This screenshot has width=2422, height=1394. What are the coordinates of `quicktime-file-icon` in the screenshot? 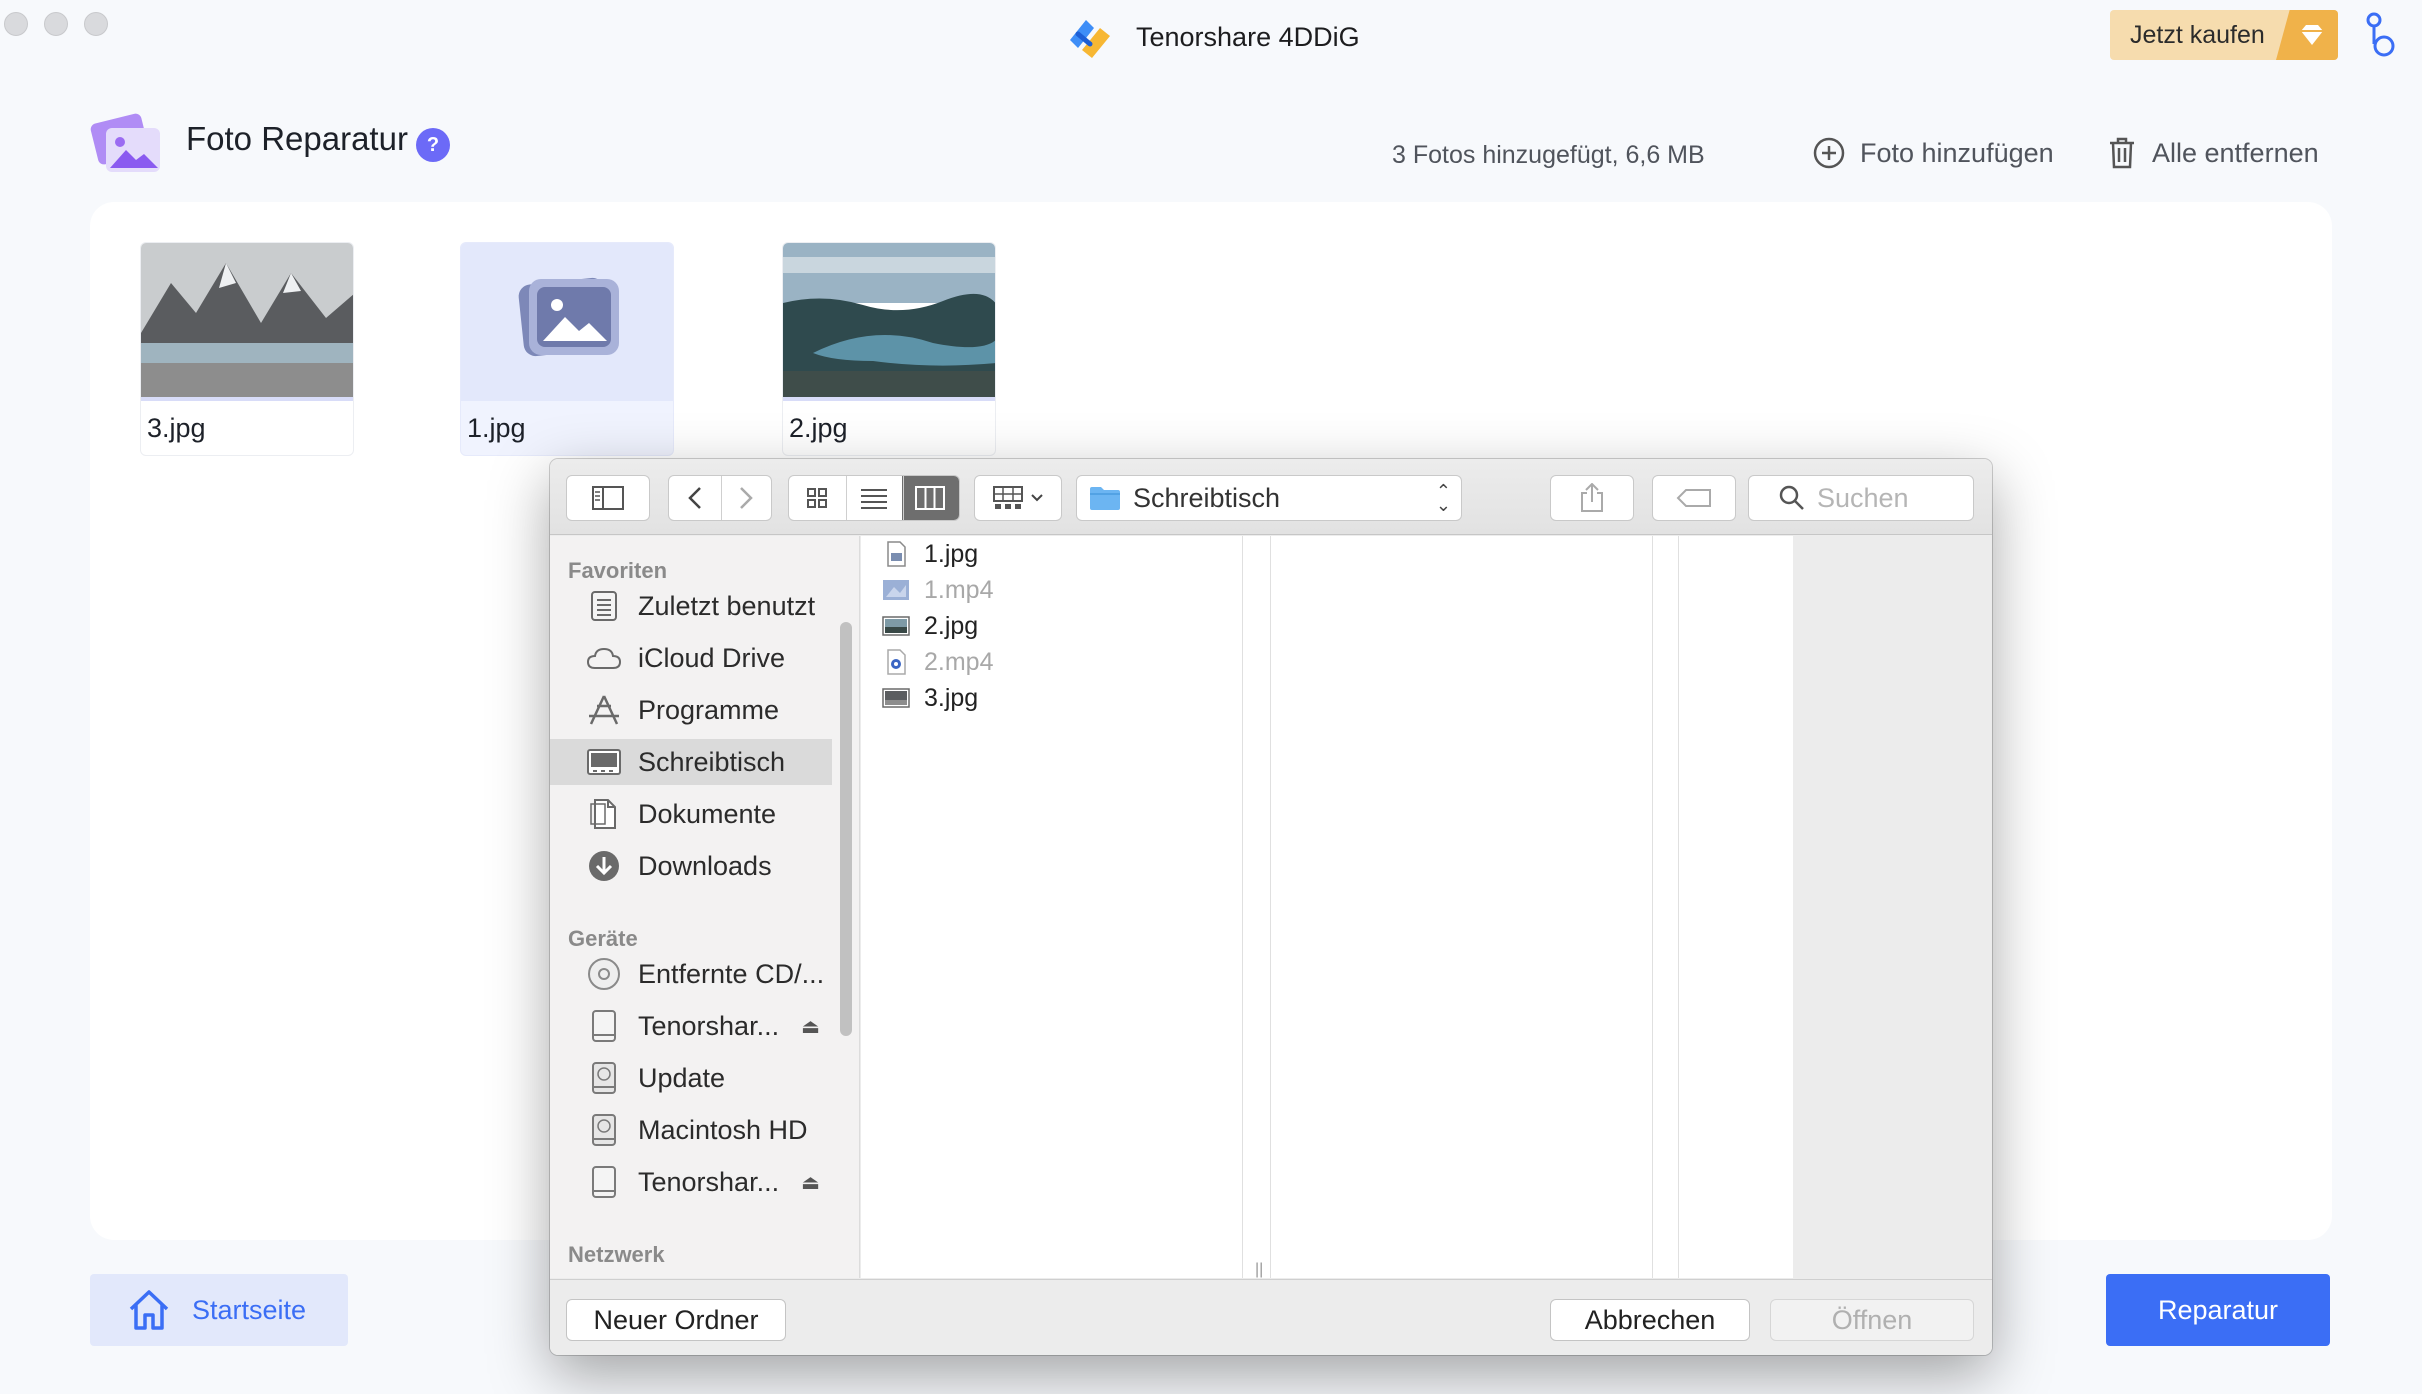 It's located at (896, 662).